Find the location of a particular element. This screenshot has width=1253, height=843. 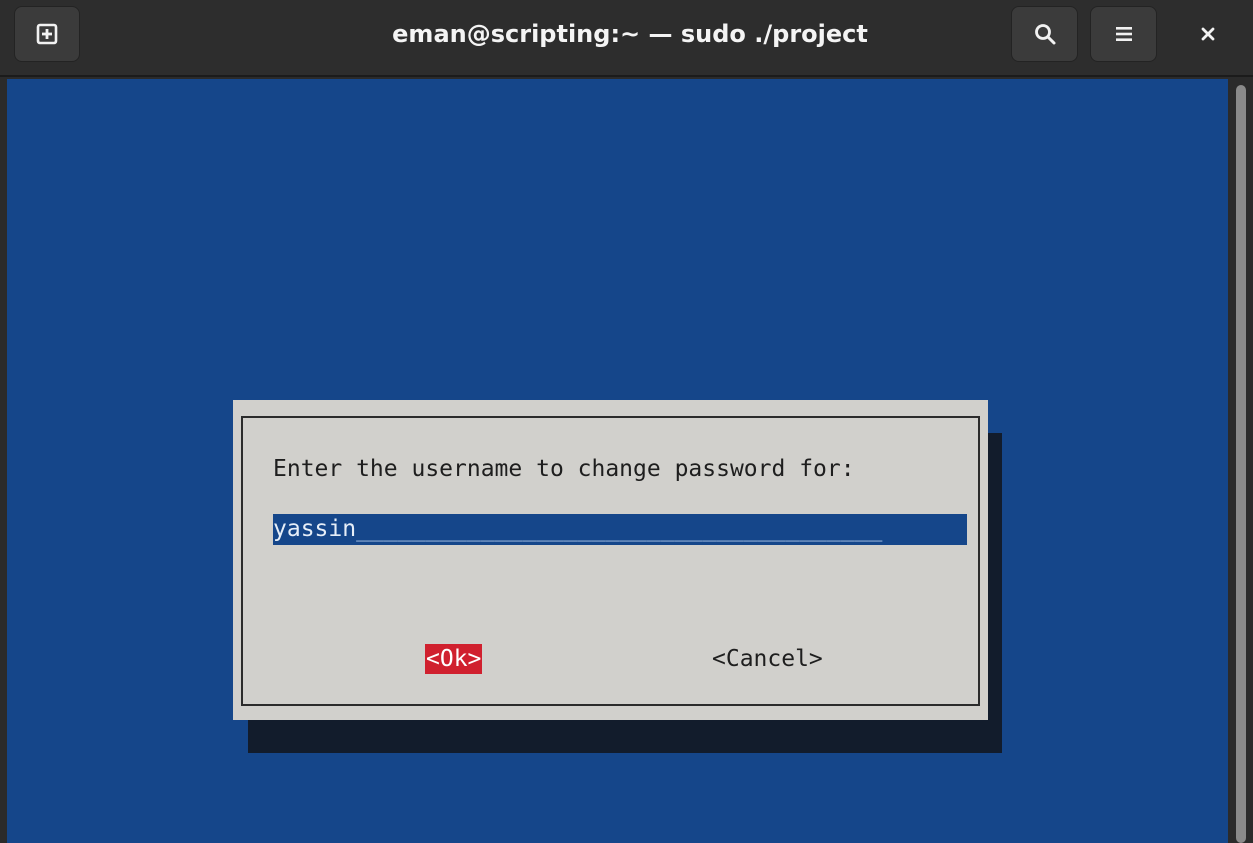

cancel-button: <Cancel> is located at coordinates (767, 659).